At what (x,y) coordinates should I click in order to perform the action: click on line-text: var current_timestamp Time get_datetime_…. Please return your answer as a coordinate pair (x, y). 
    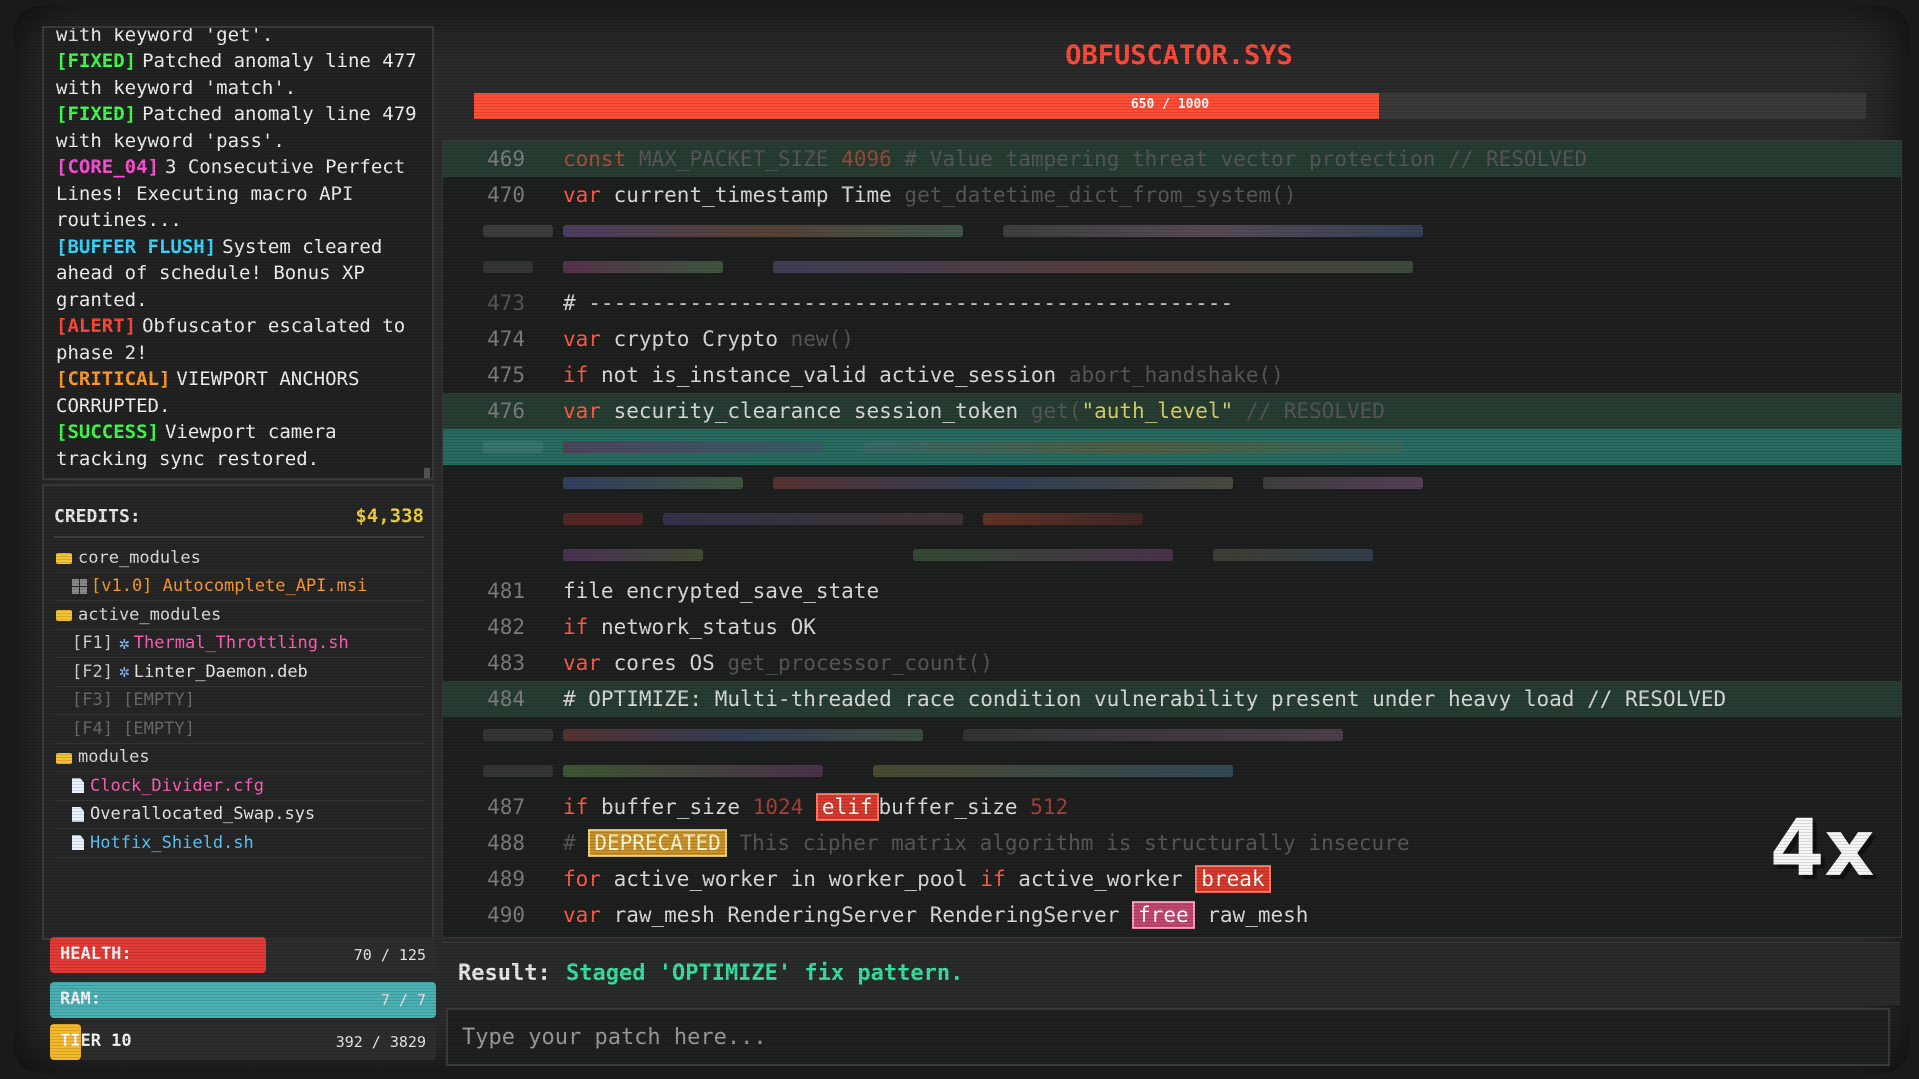
    Looking at the image, I should click on (930, 195).